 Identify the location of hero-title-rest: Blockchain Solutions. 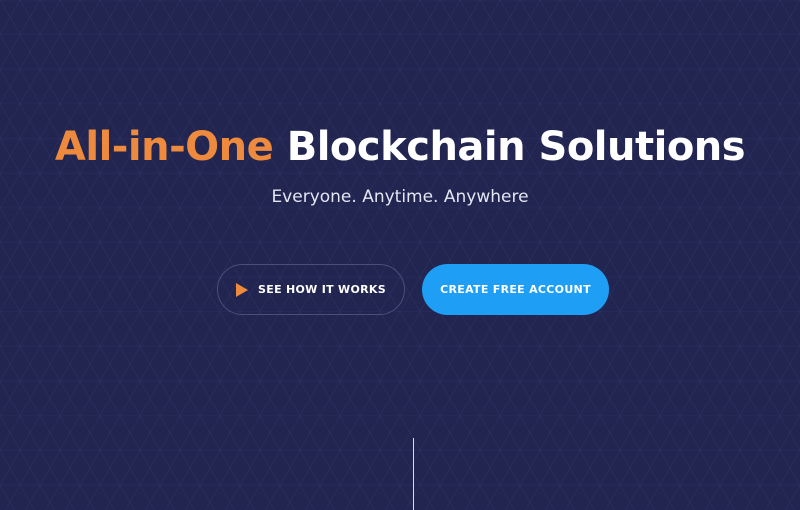
(516, 147).